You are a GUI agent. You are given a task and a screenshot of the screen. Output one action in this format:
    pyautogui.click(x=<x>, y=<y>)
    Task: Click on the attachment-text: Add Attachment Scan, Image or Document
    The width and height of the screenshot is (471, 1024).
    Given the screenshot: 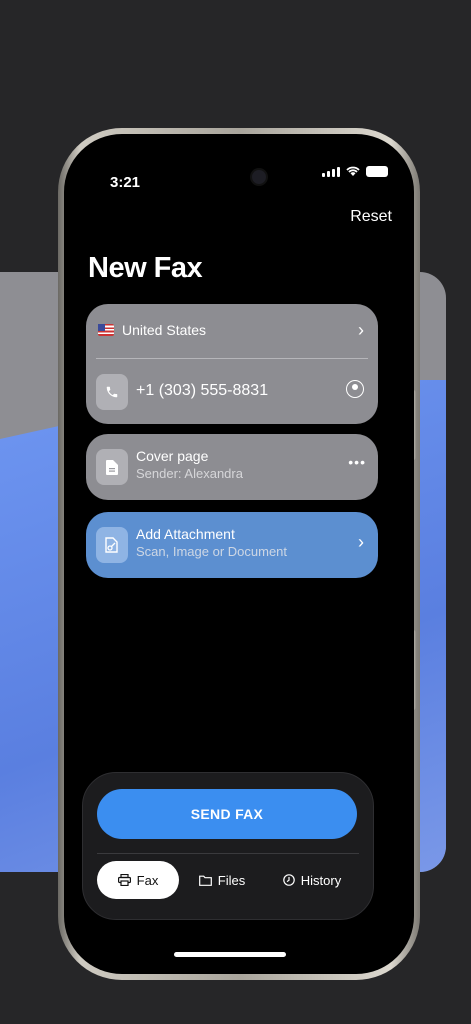 What is the action you would take?
    pyautogui.click(x=211, y=542)
    